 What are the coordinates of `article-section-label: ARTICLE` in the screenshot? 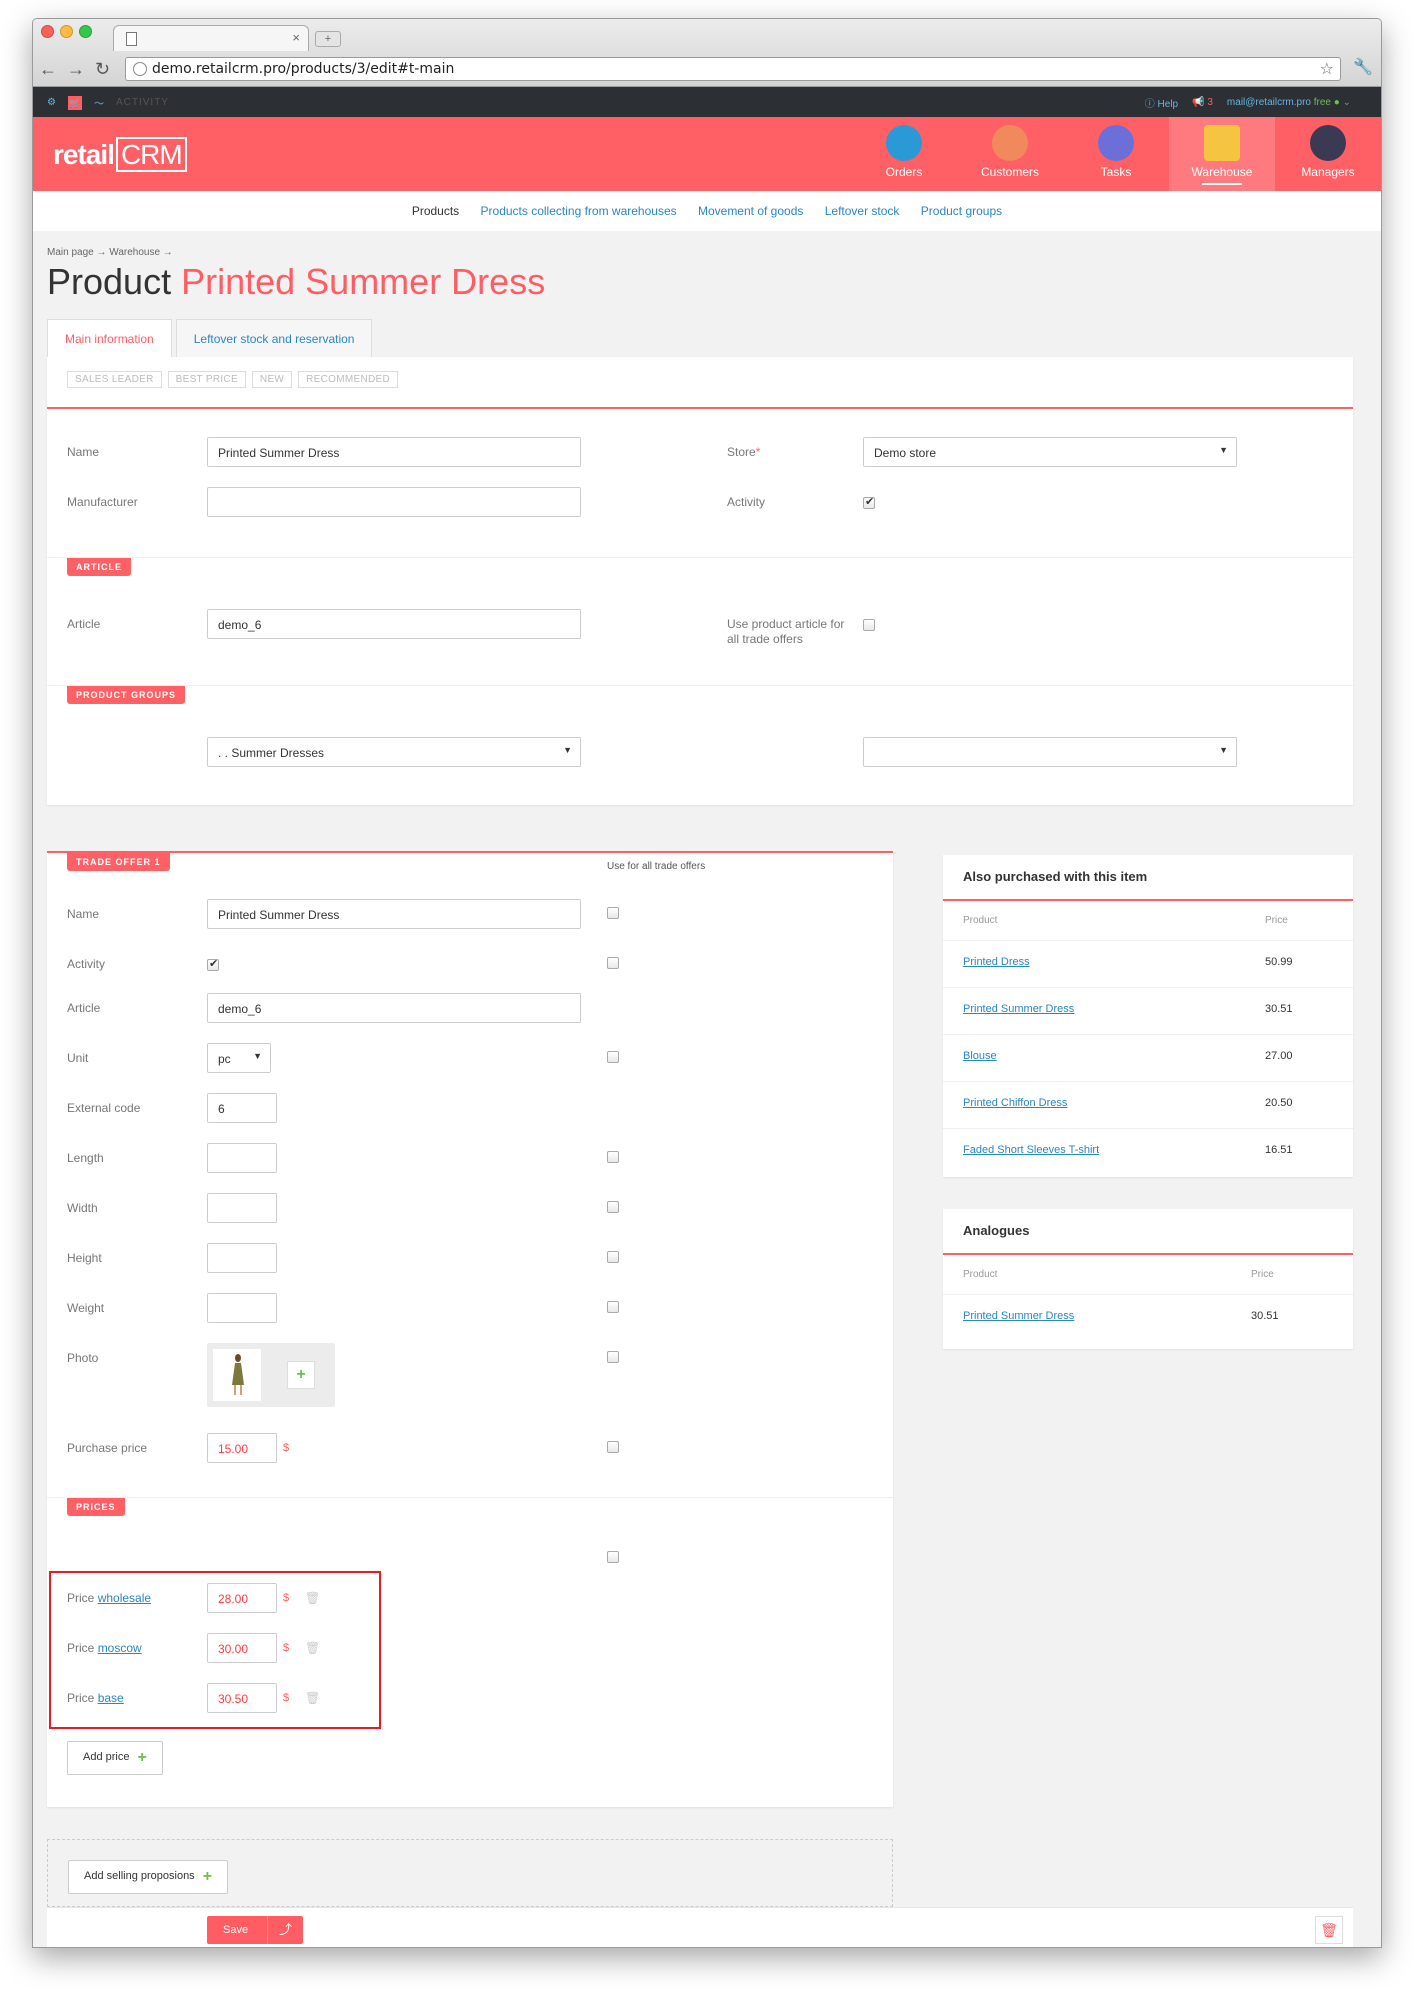 It's located at (99, 567).